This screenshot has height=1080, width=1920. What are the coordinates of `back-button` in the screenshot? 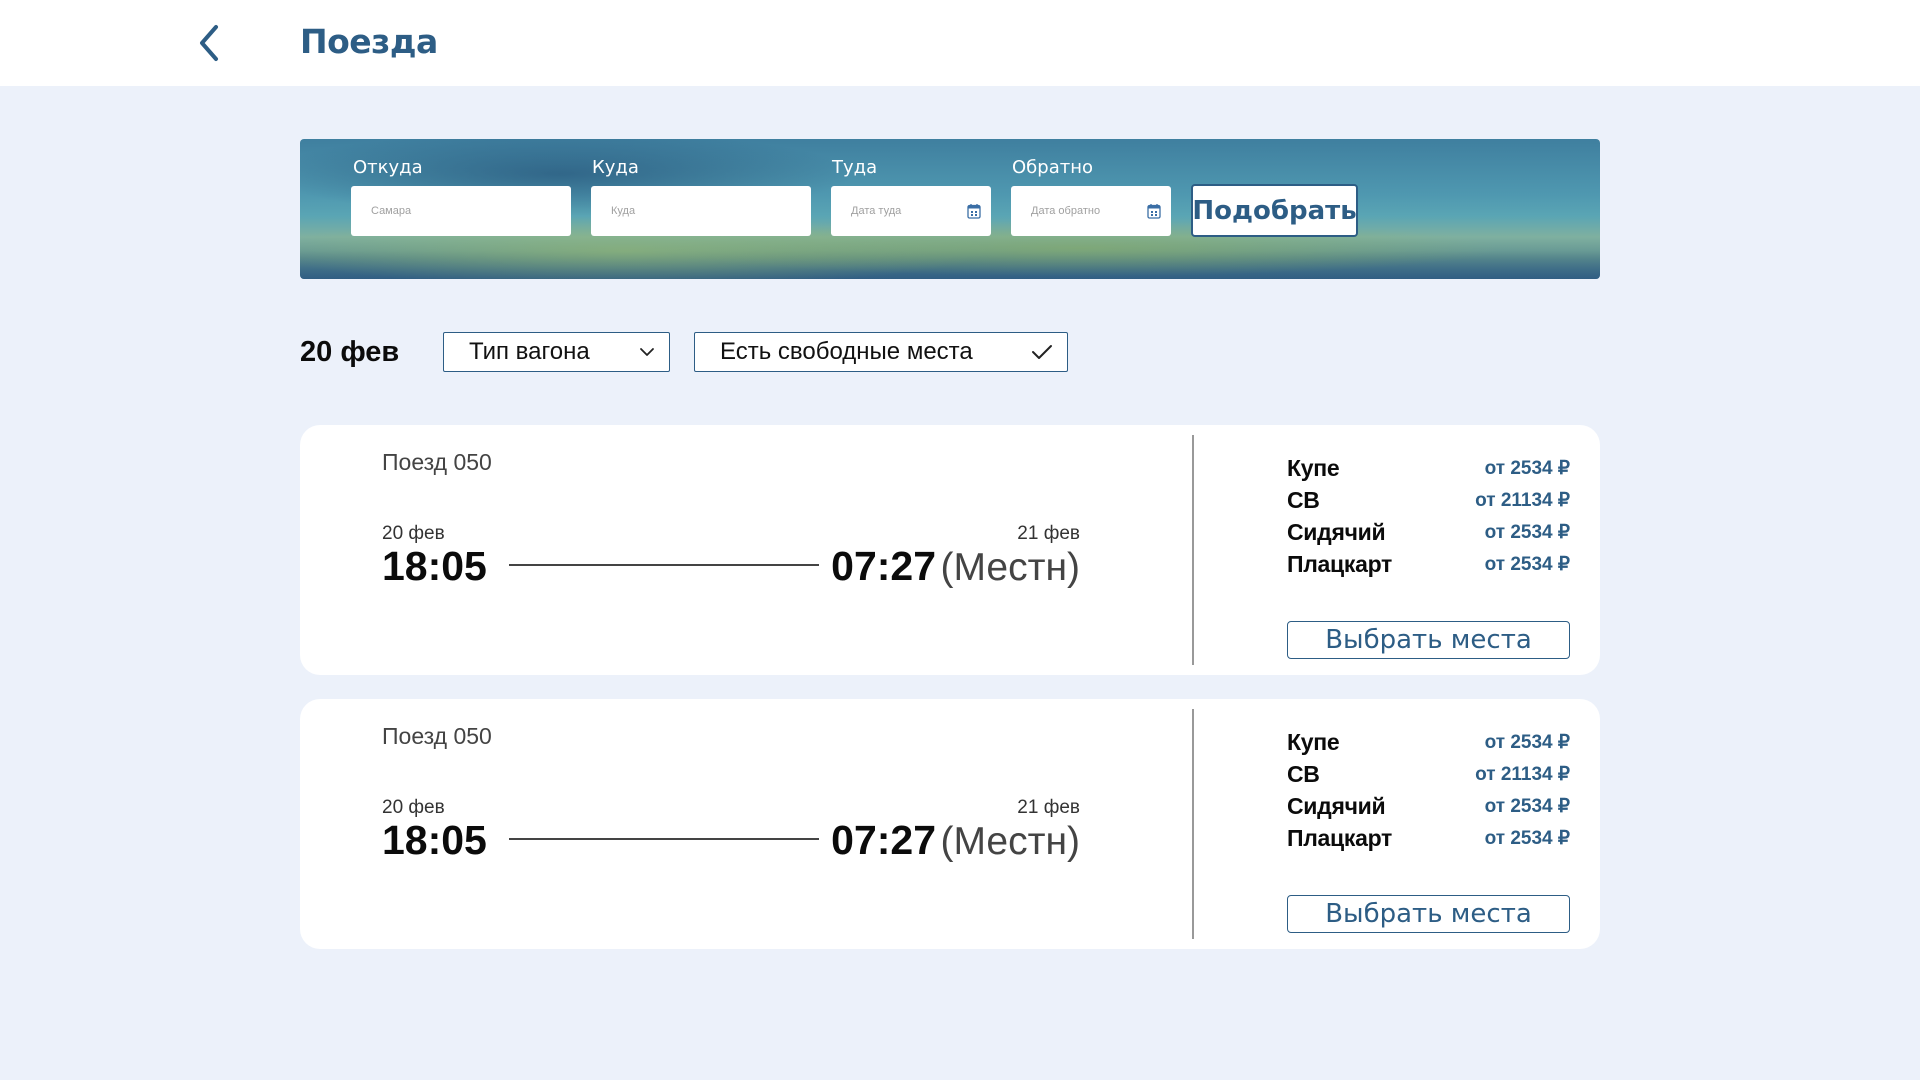 It's located at (209, 43).